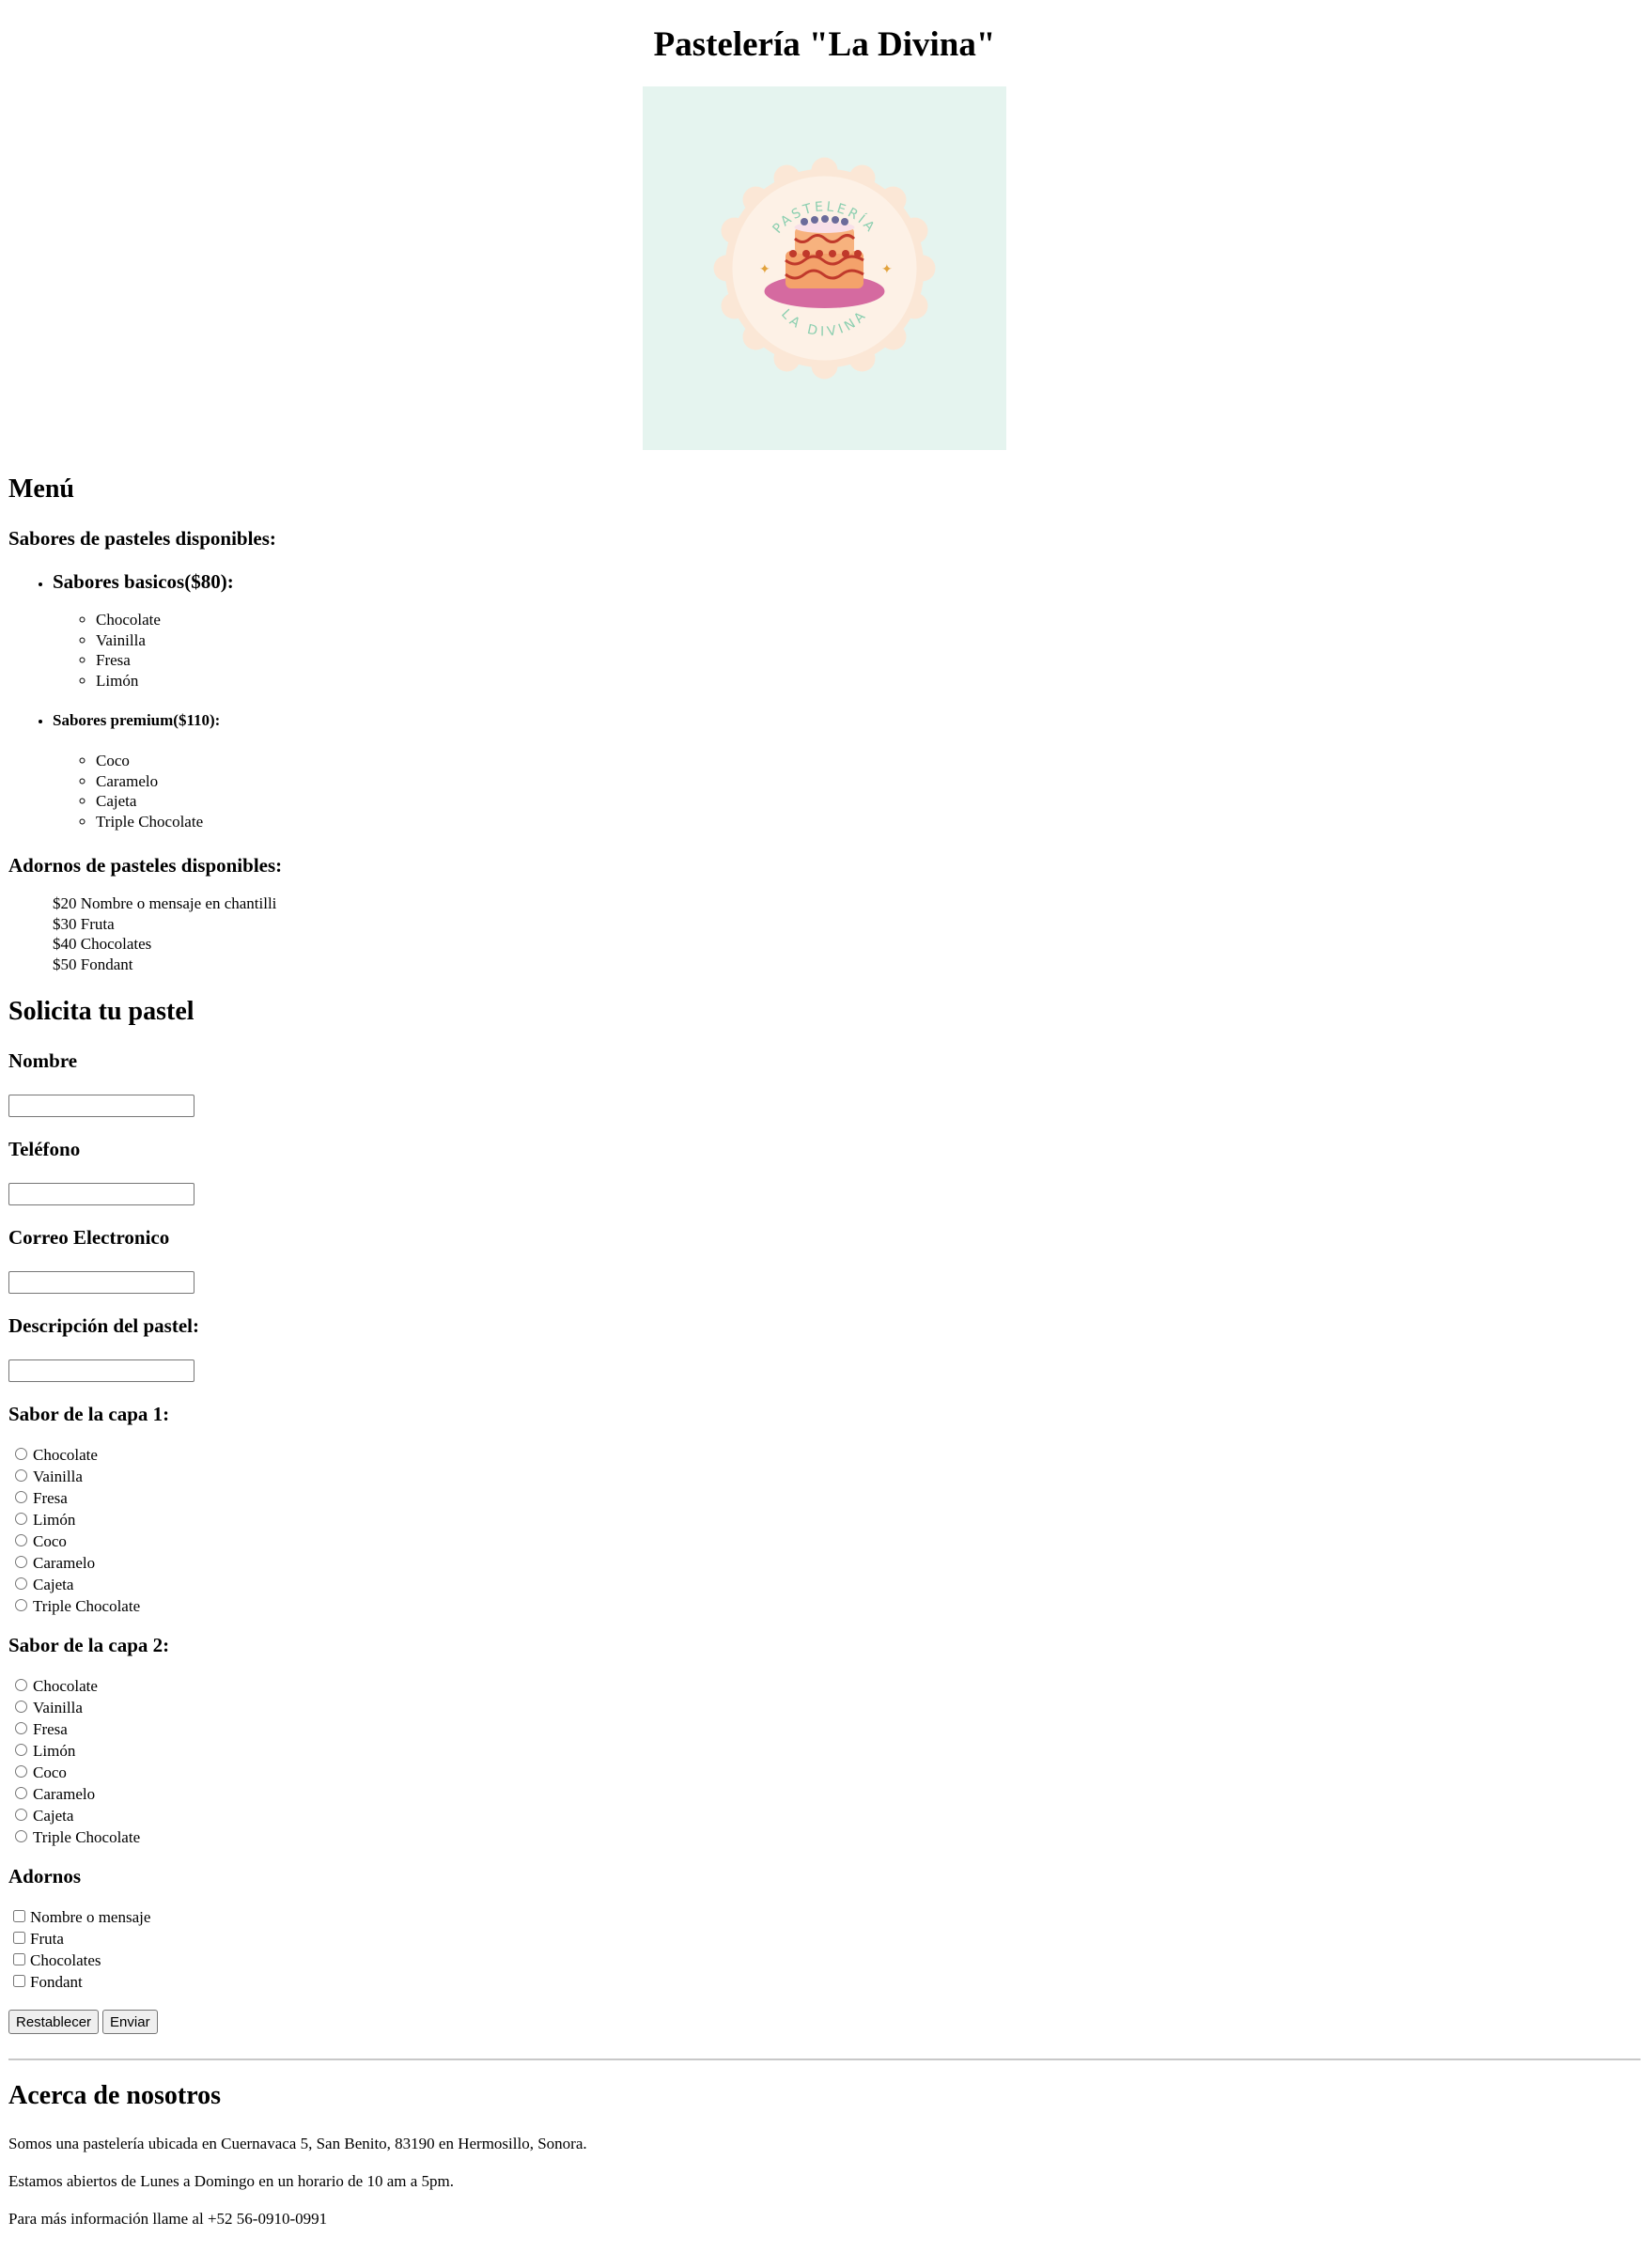 The image size is (1649, 2268). Describe the element at coordinates (868, 781) in the screenshot. I see `premium-flavor-item: Caramelo` at that location.